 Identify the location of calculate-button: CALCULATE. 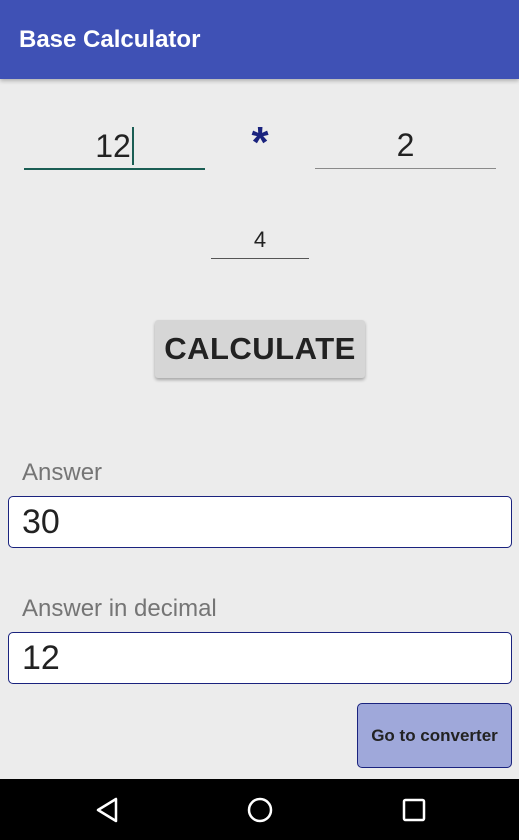
(260, 349).